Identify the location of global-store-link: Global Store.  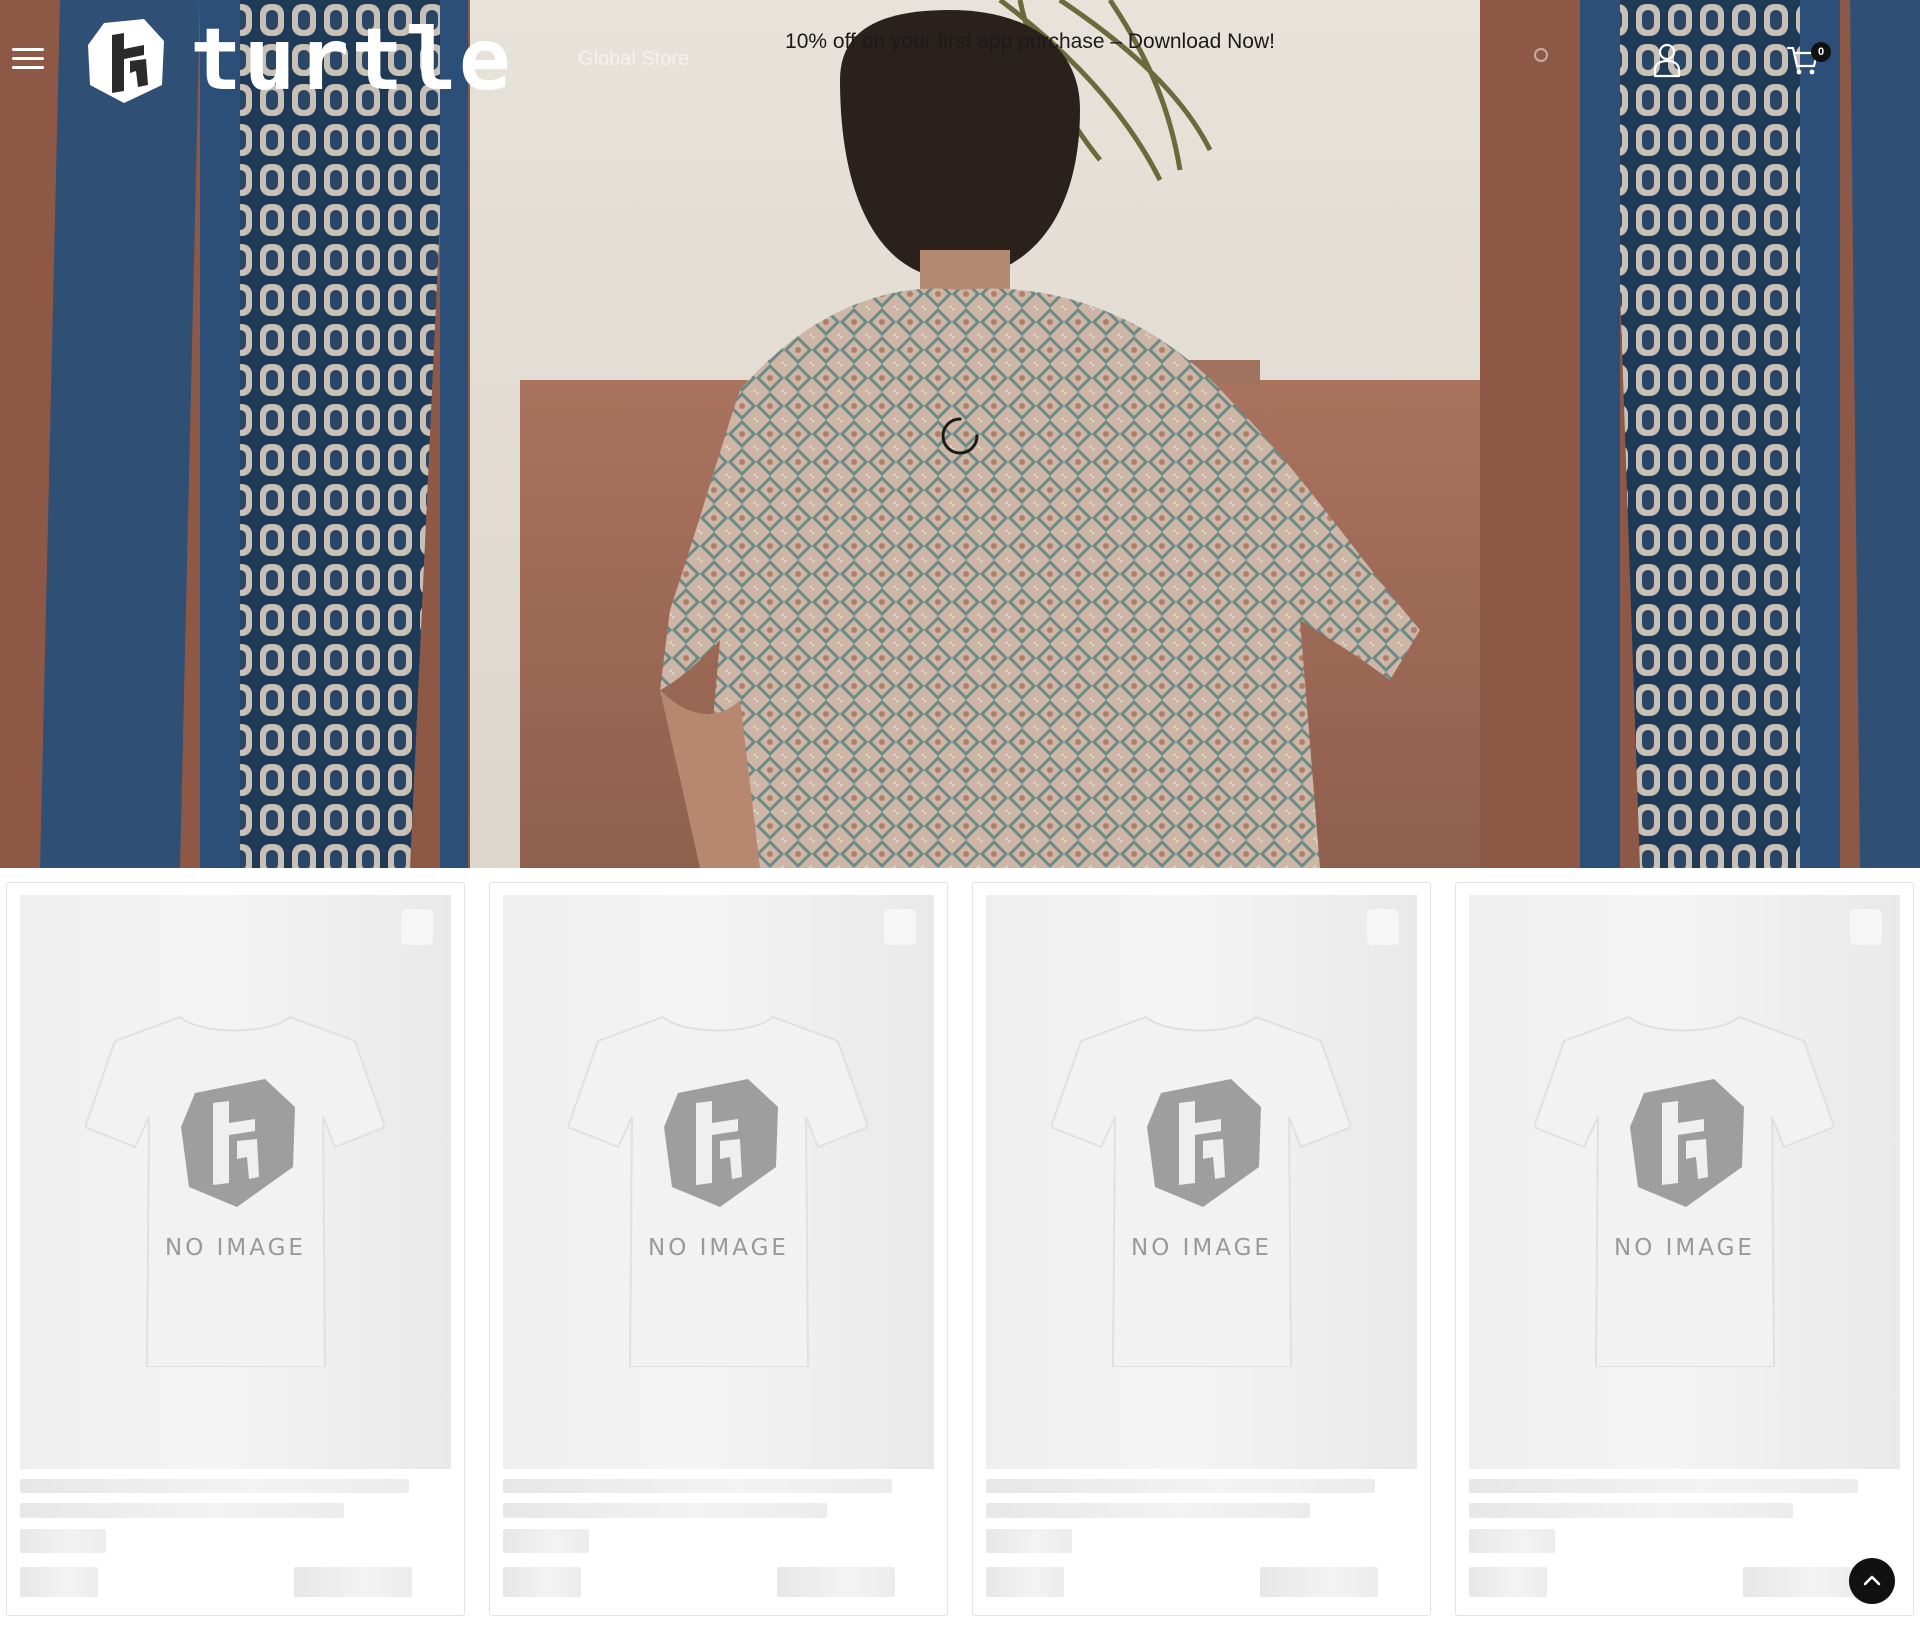
(633, 59).